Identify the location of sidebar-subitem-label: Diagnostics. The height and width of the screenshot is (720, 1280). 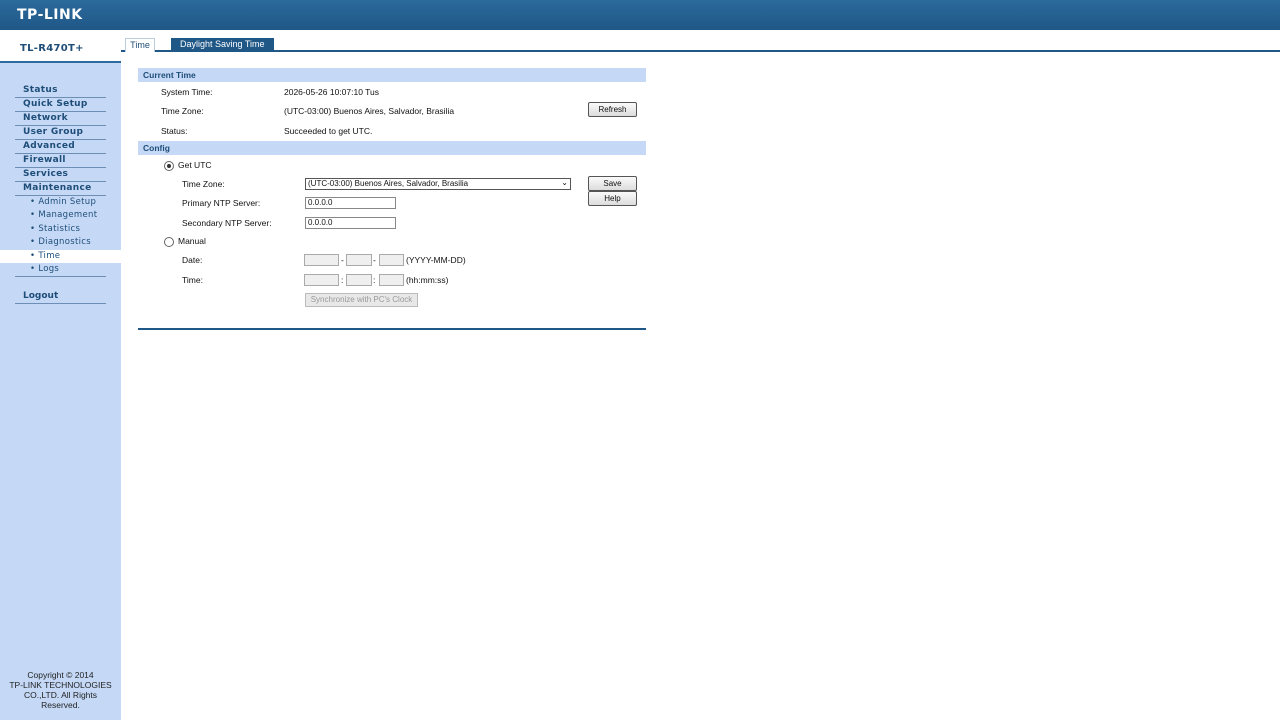
(64, 242).